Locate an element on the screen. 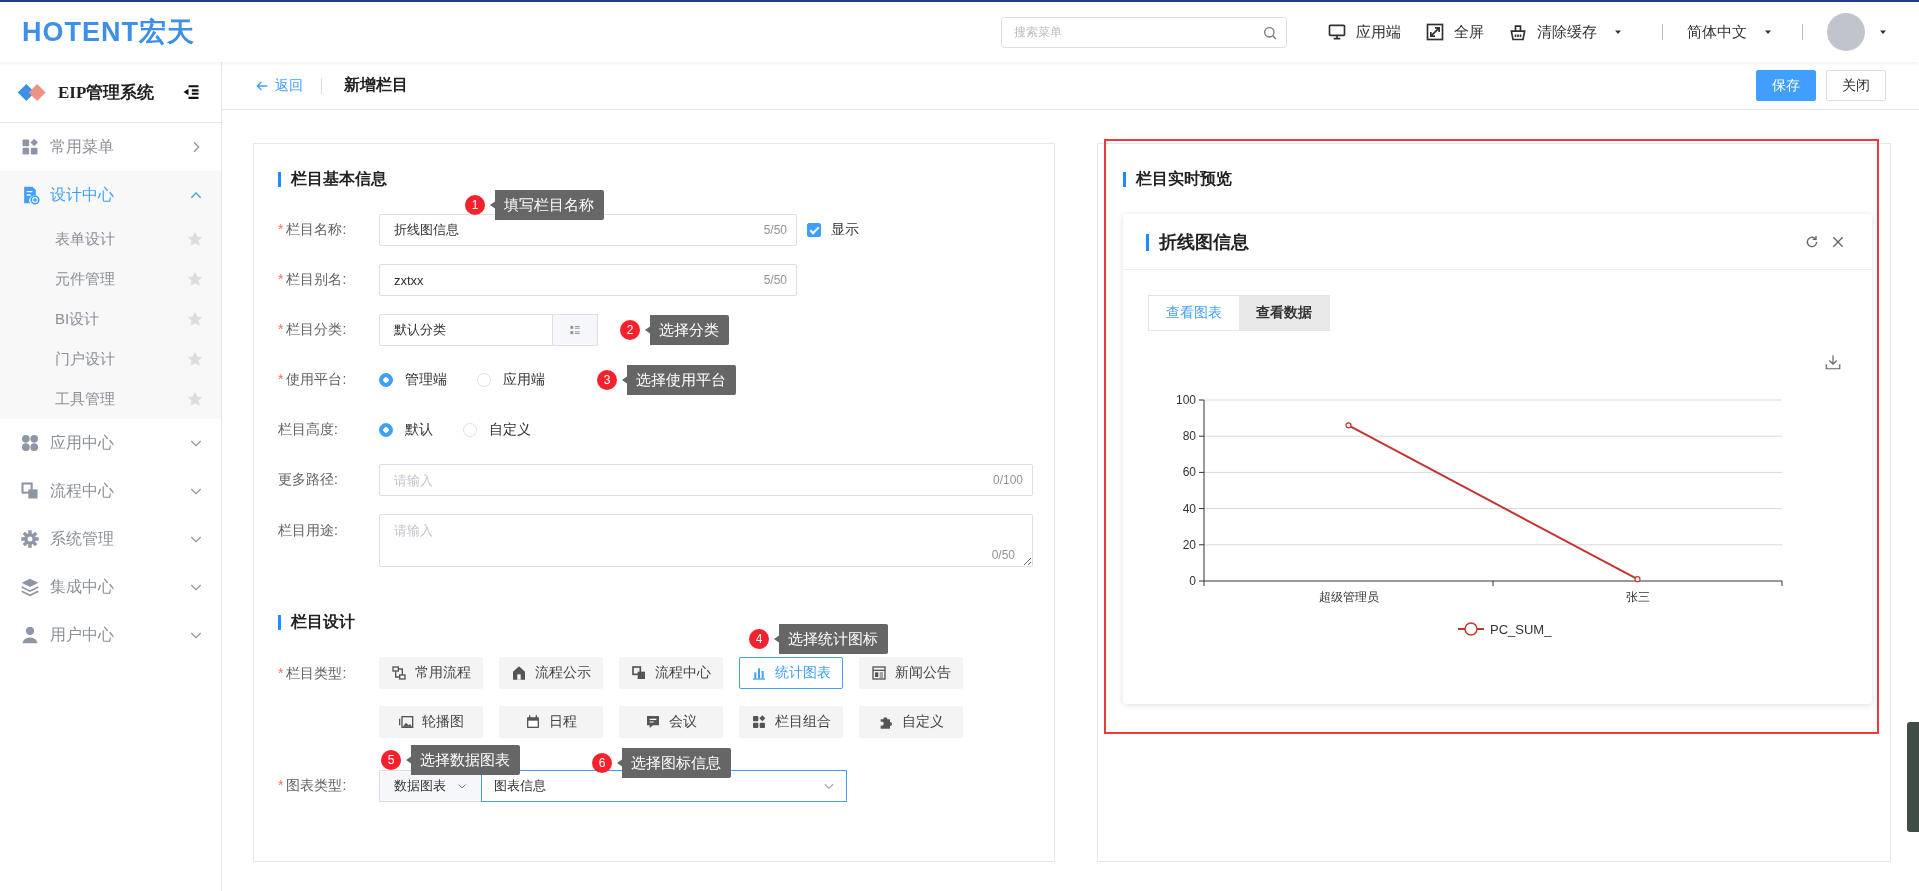 The height and width of the screenshot is (891, 1919). callout-text: 选择统计图标 is located at coordinates (831, 639).